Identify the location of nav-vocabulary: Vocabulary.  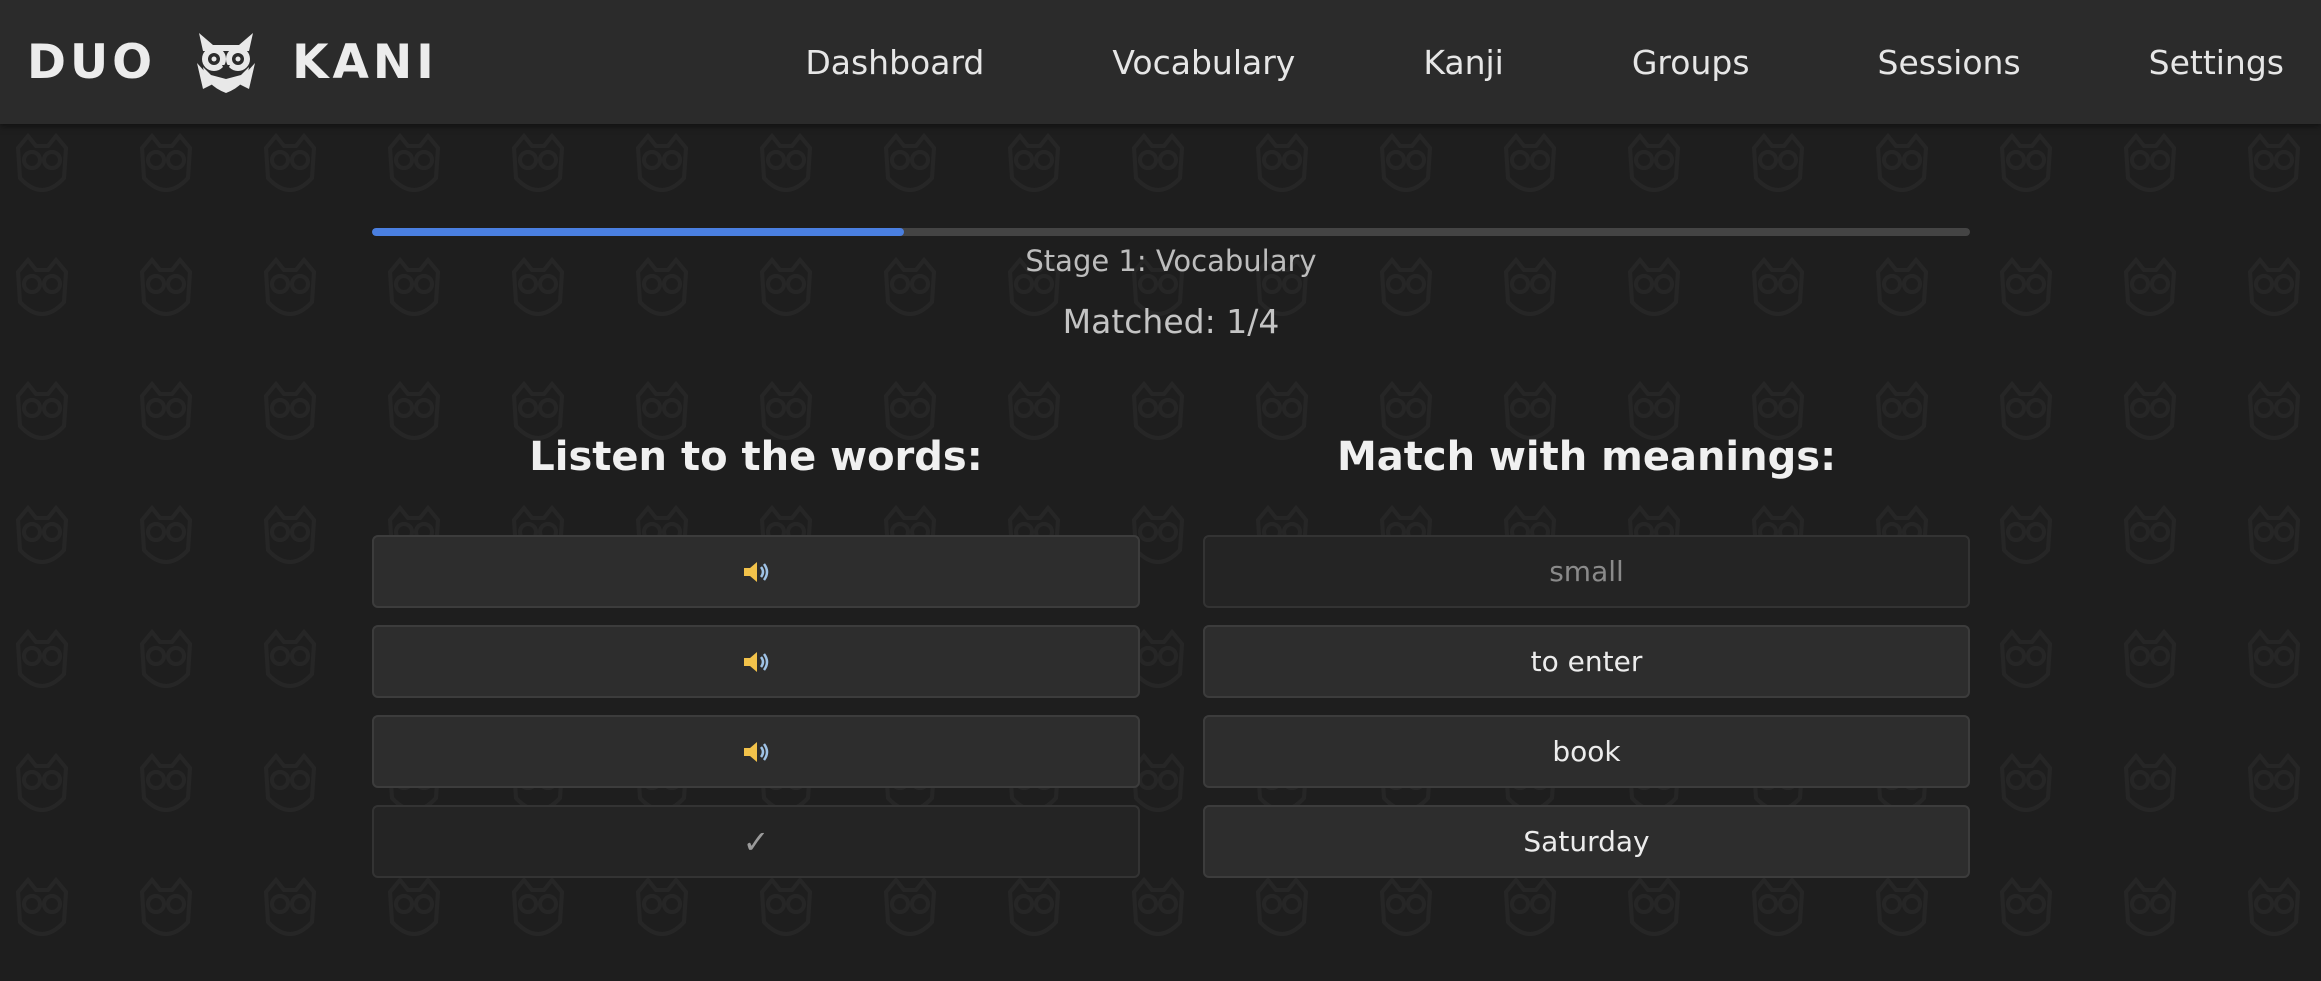
(1203, 62).